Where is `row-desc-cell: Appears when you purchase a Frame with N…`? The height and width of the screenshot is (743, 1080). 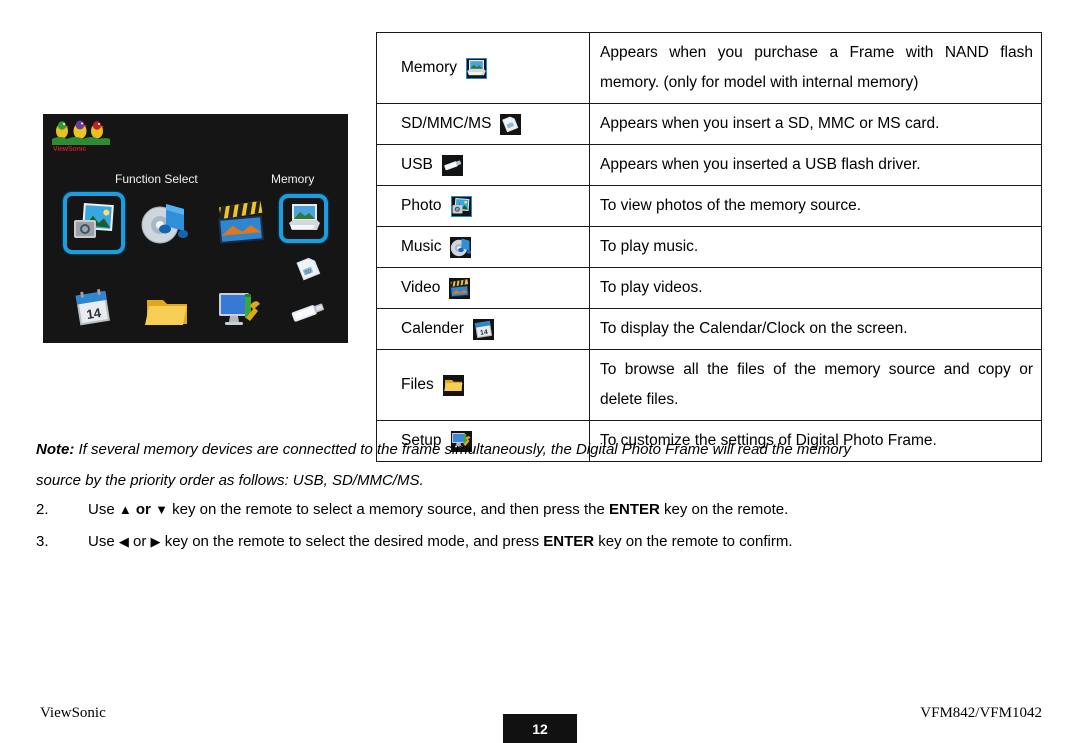
row-desc-cell: Appears when you purchase a Frame with N… is located at coordinates (815, 68).